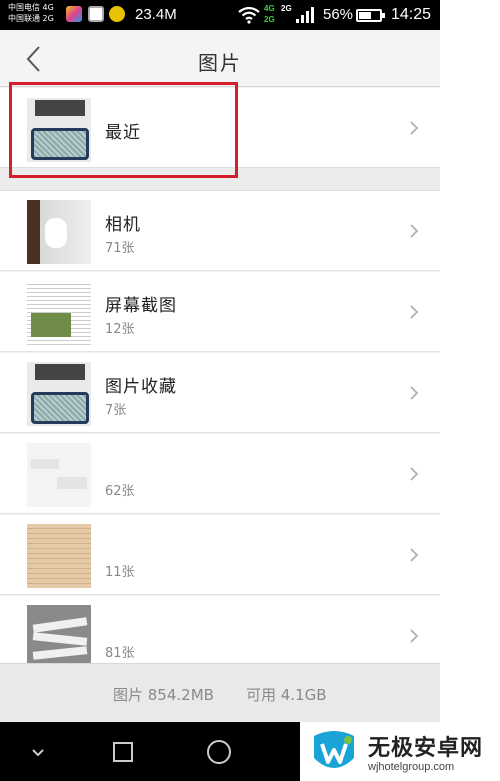 Image resolution: width=500 pixels, height=781 pixels. I want to click on network-4g: 4G, so click(269, 8).